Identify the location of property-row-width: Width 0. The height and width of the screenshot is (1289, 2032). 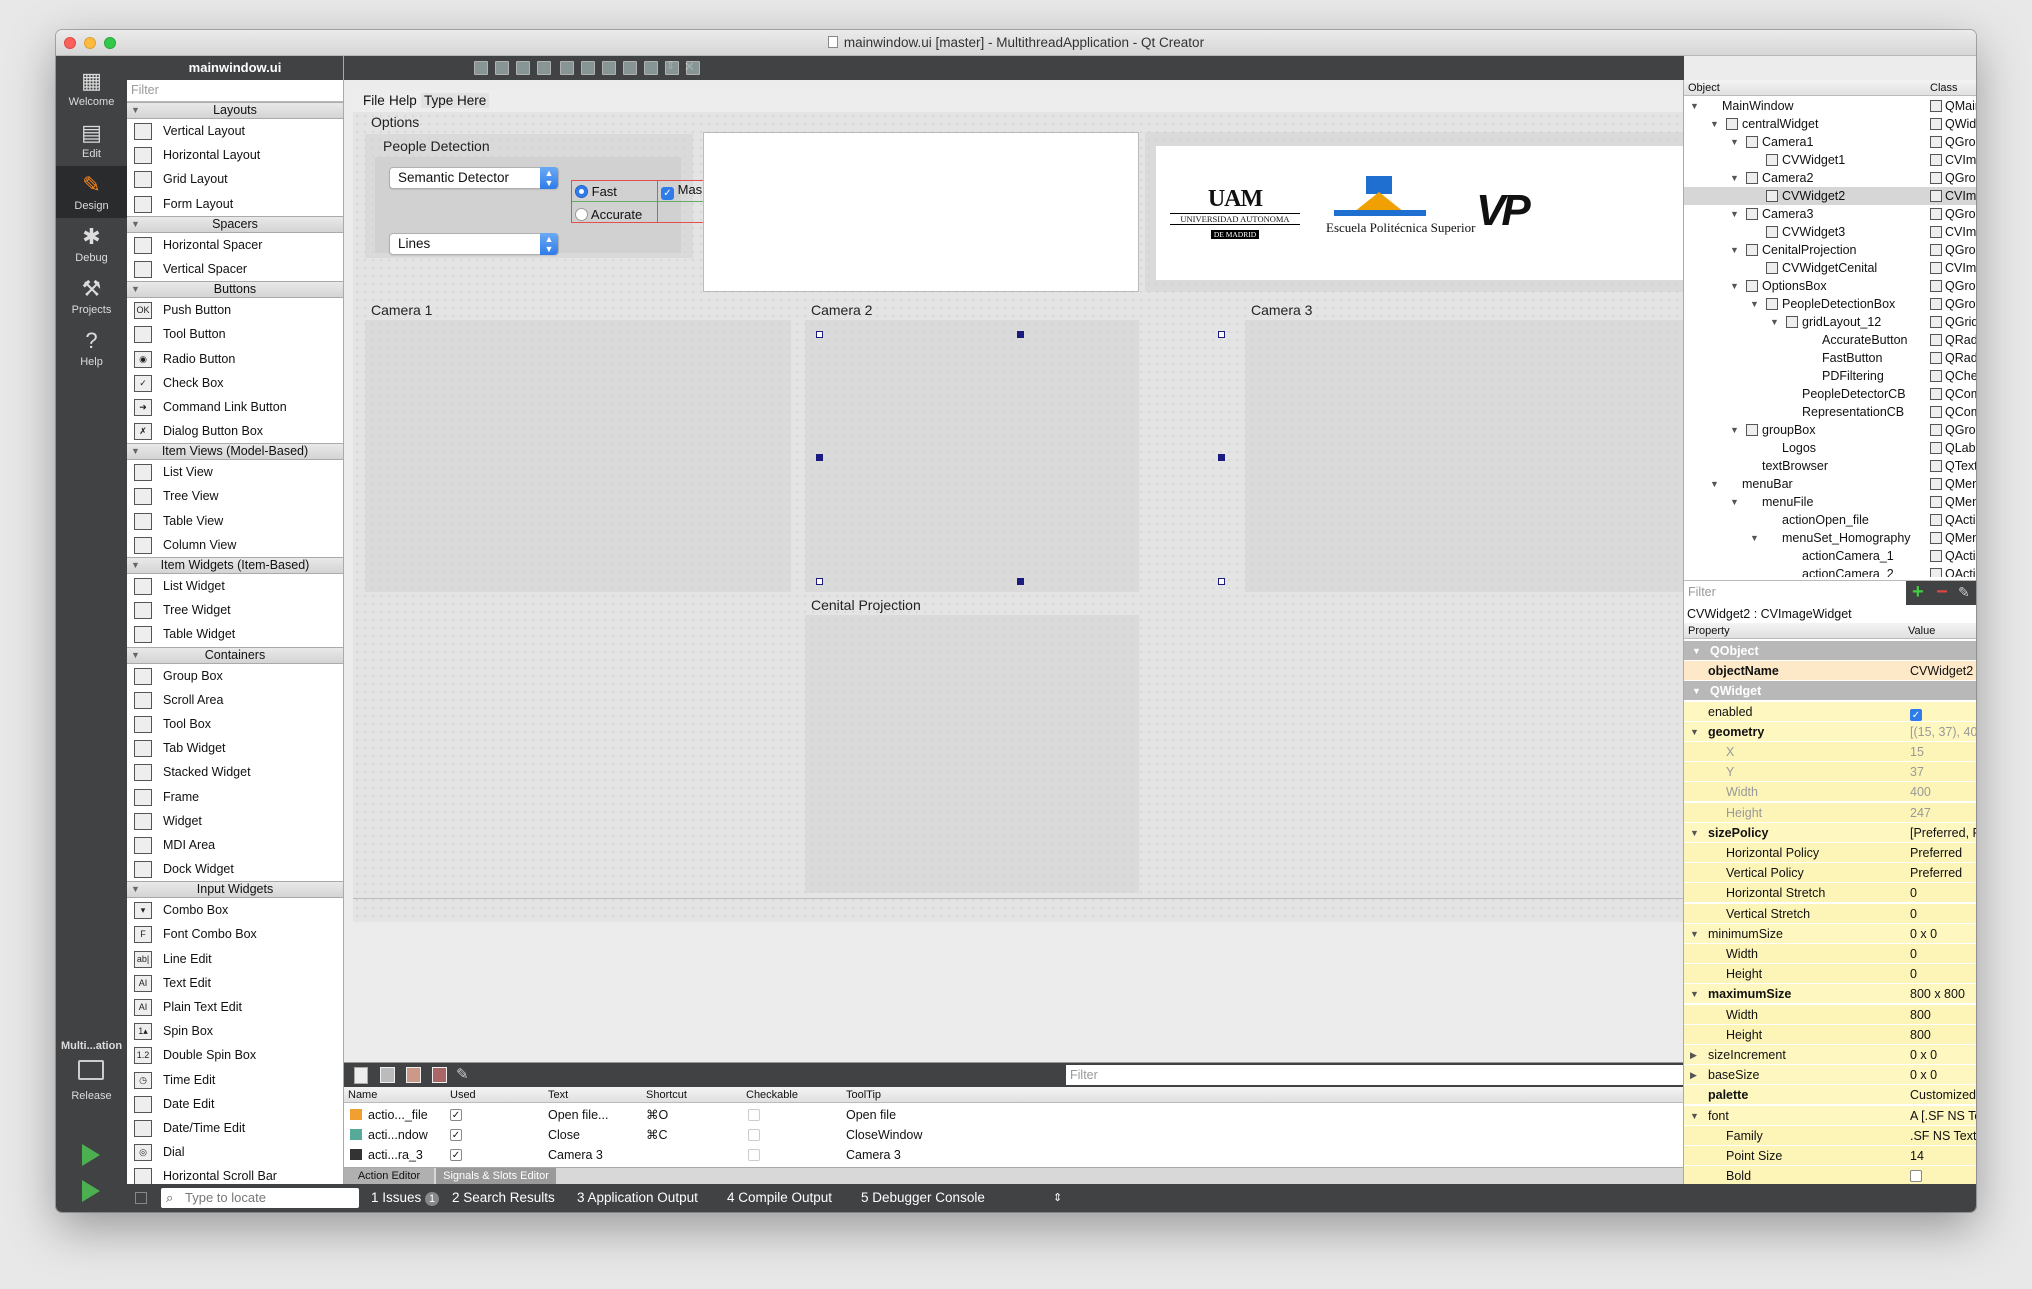
(1830, 954).